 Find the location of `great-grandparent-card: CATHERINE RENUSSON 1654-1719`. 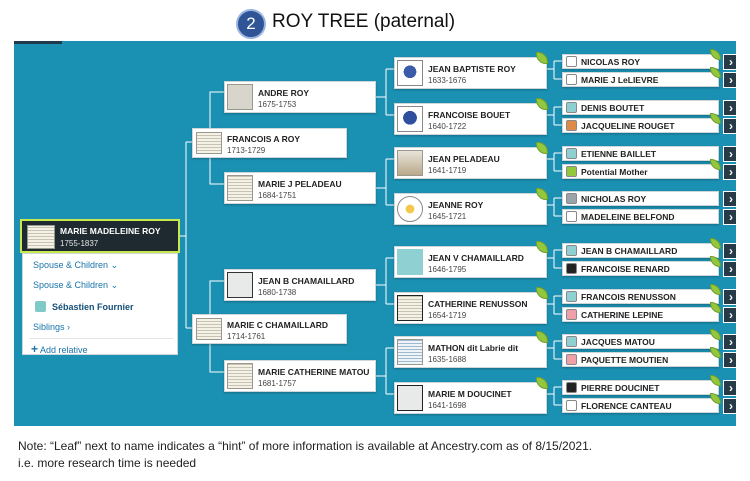

great-grandparent-card: CATHERINE RENUSSON 1654-1719 is located at coordinates (471, 305).